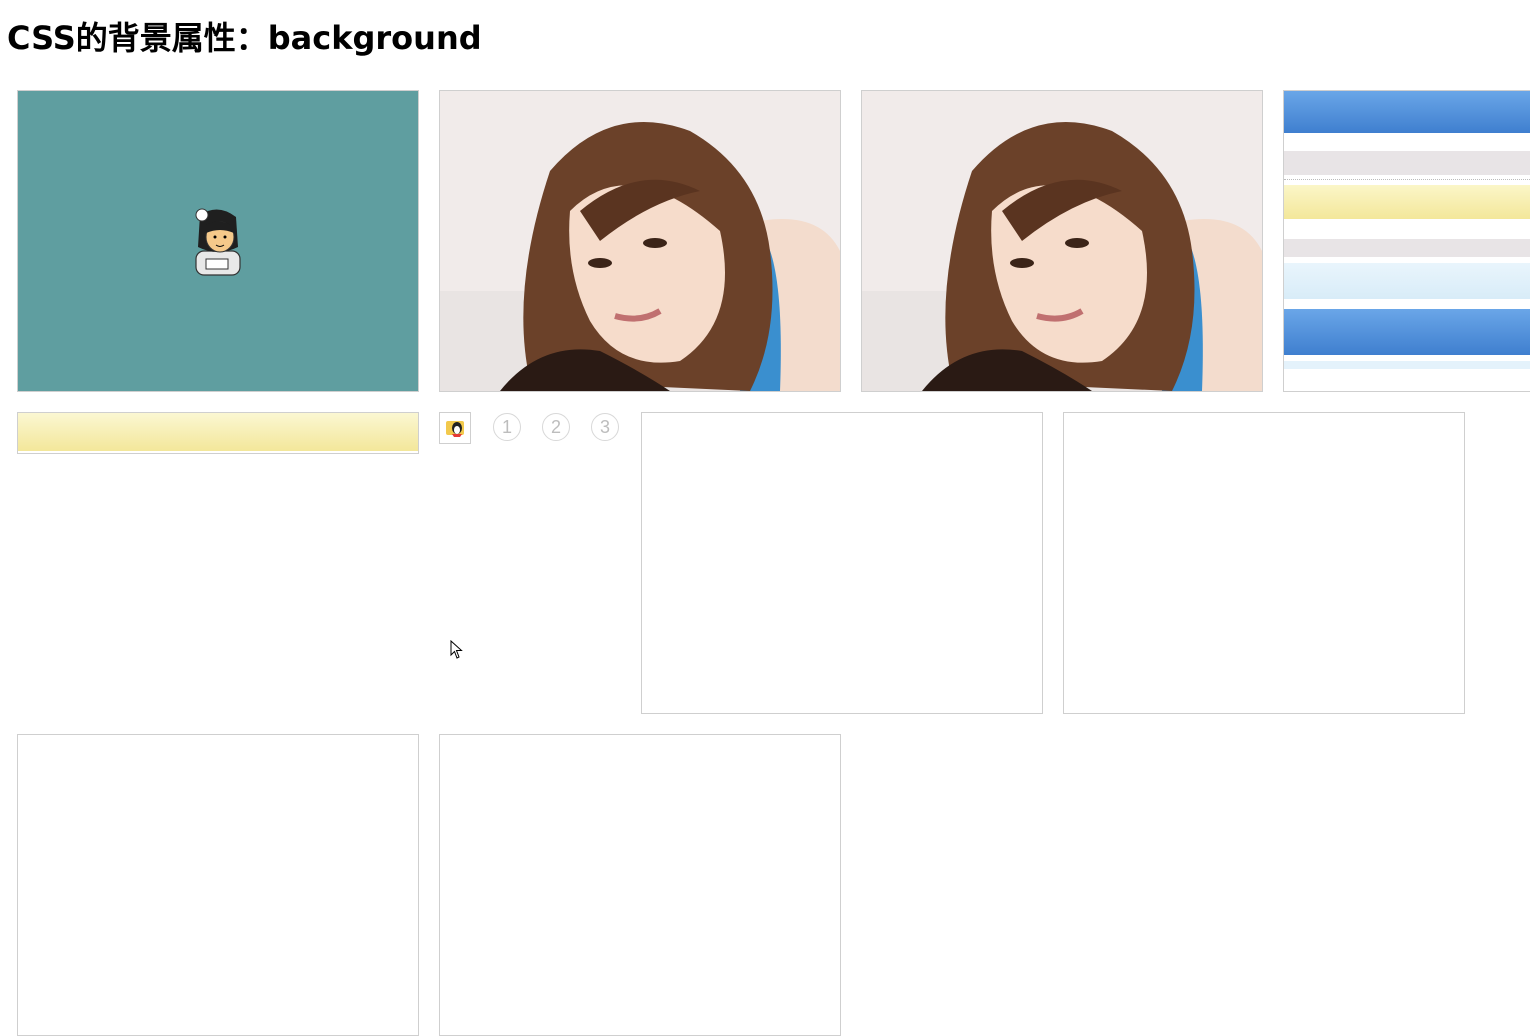  I want to click on cartoon-avatar-icon, so click(218, 242).